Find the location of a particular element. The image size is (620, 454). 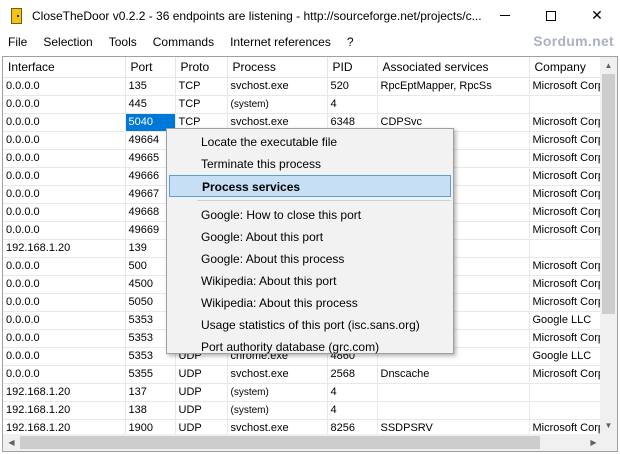

menu-tools: Tools is located at coordinates (123, 42).